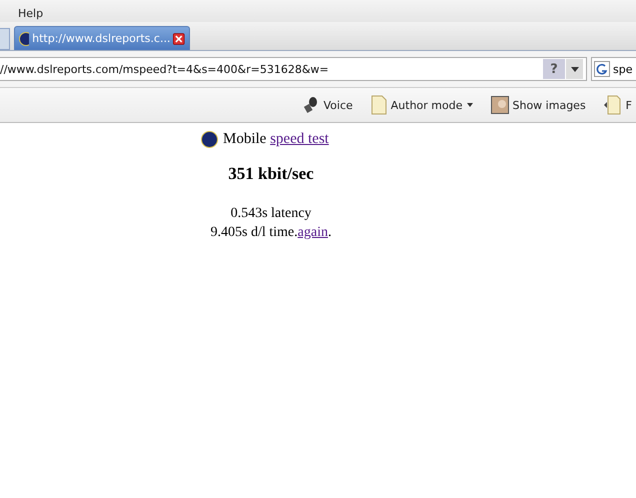  Describe the element at coordinates (313, 232) in the screenshot. I see `again-link: again` at that location.